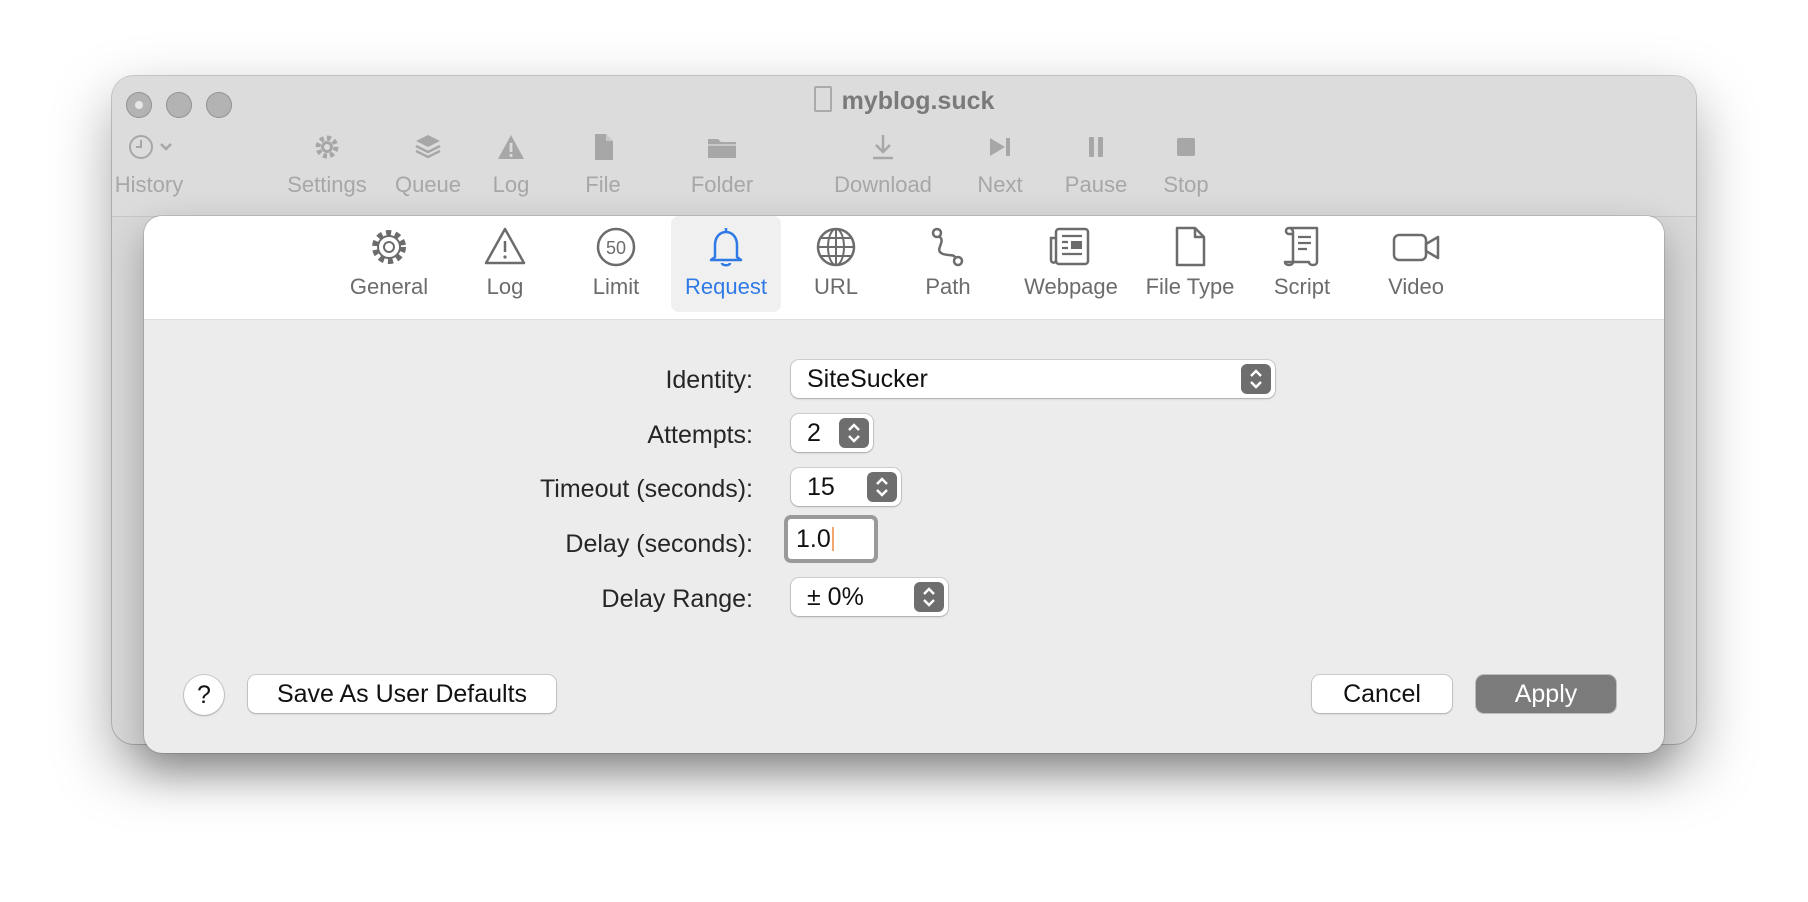  I want to click on tab-url: URL, so click(836, 264).